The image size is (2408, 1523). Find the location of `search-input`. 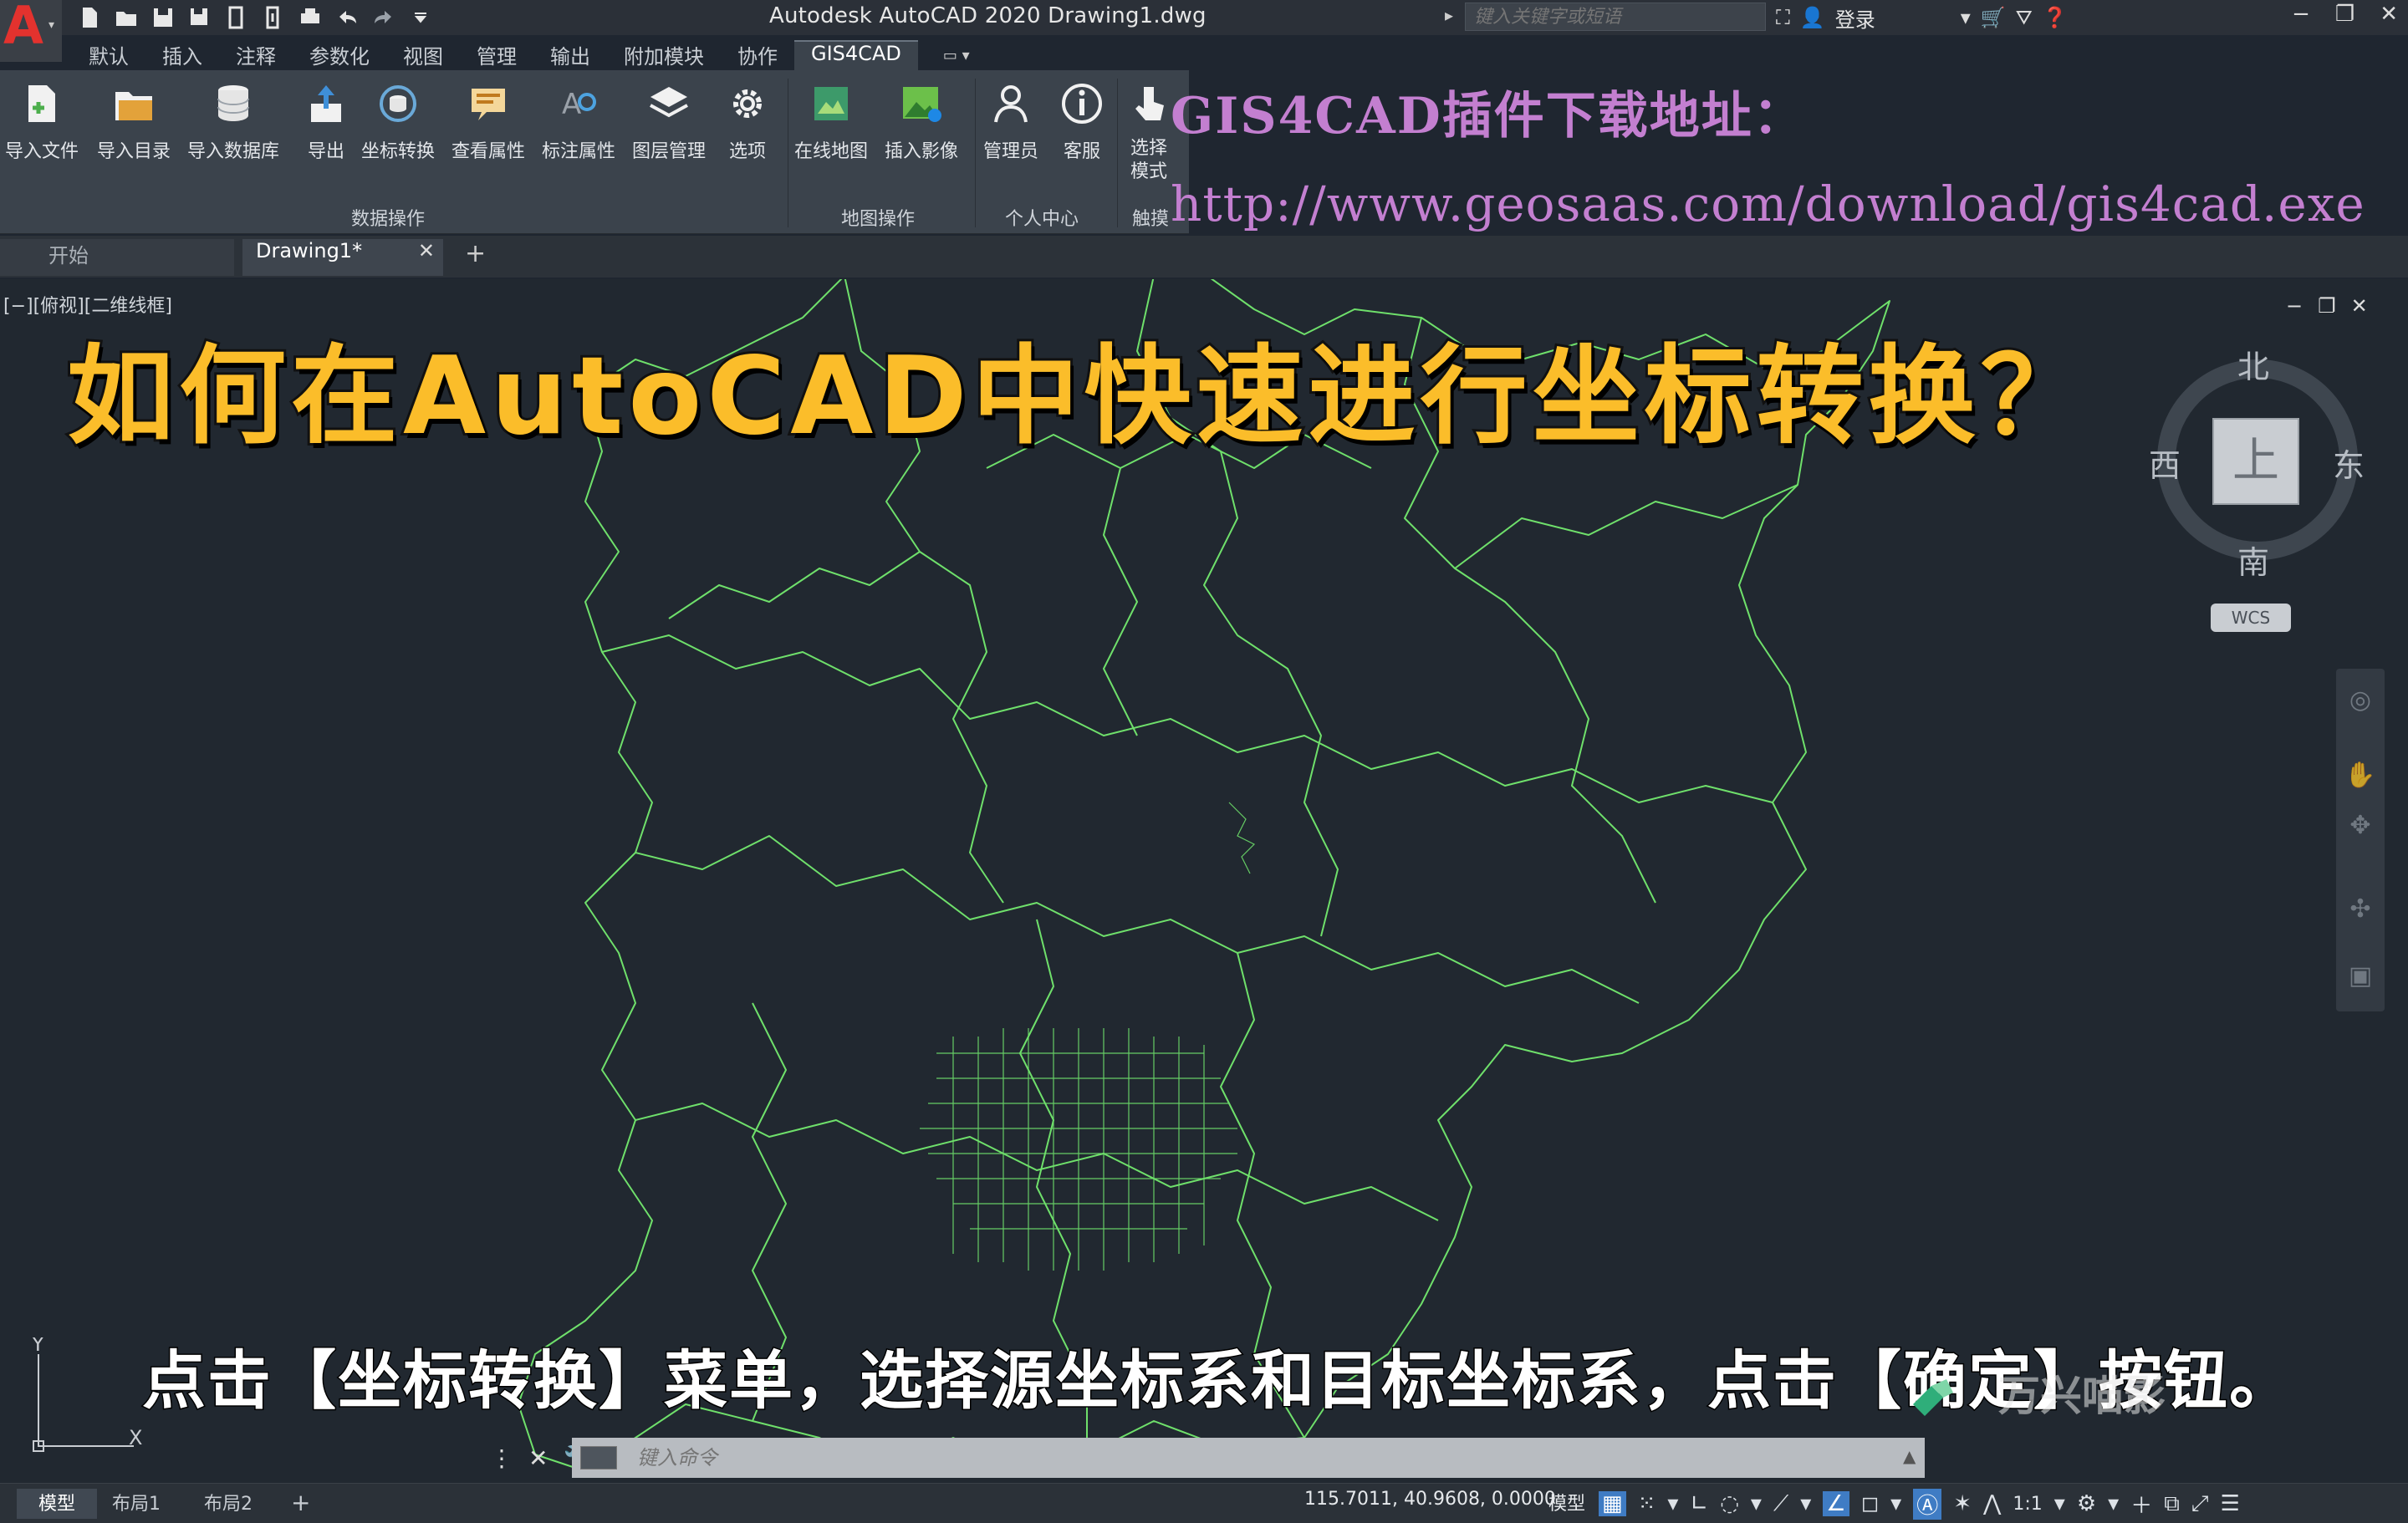

search-input is located at coordinates (1616, 16).